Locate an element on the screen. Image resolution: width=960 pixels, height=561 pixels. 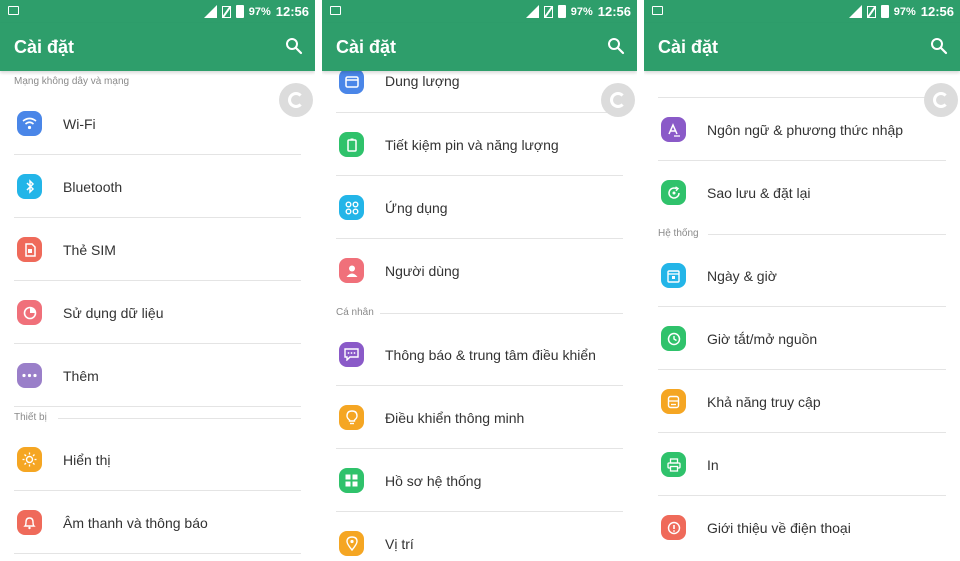
settings-item-notifications: Thông báo & trung tâm điều khiển is located at coordinates (479, 354).